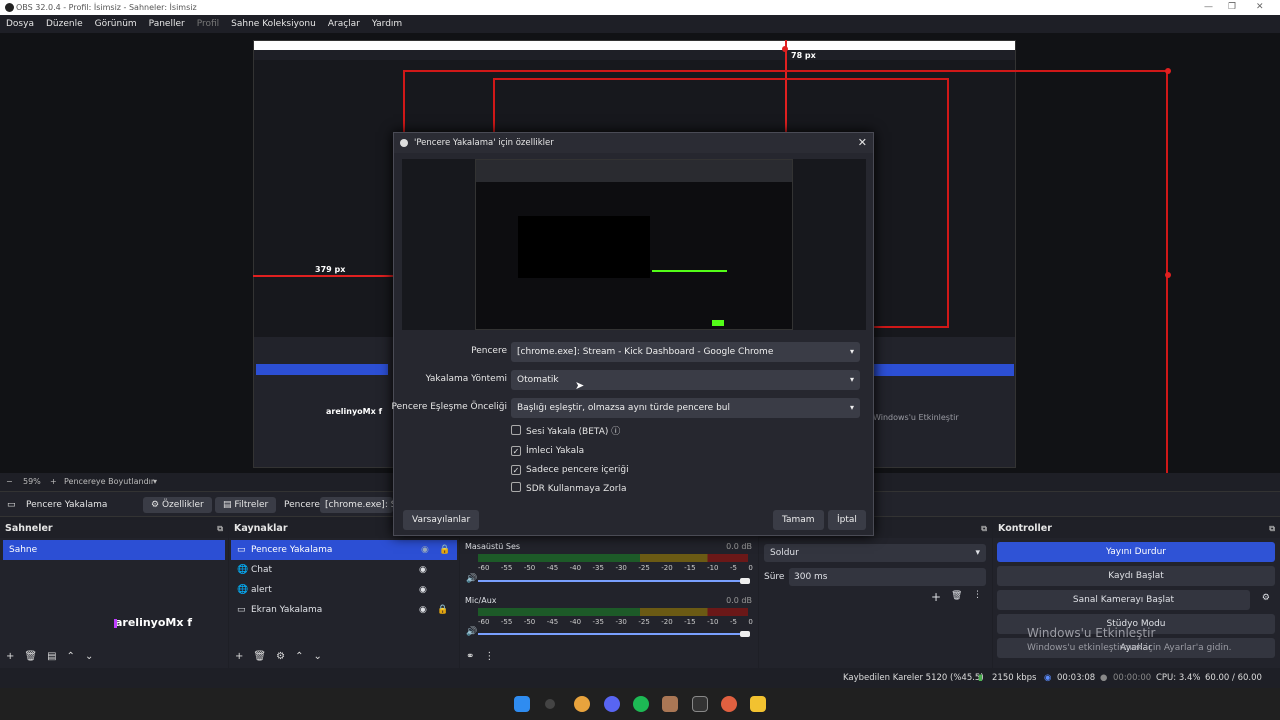 The width and height of the screenshot is (1280, 720). What do you see at coordinates (344, 570) in the screenshot?
I see `source-item: 🌐 Chat ◉` at bounding box center [344, 570].